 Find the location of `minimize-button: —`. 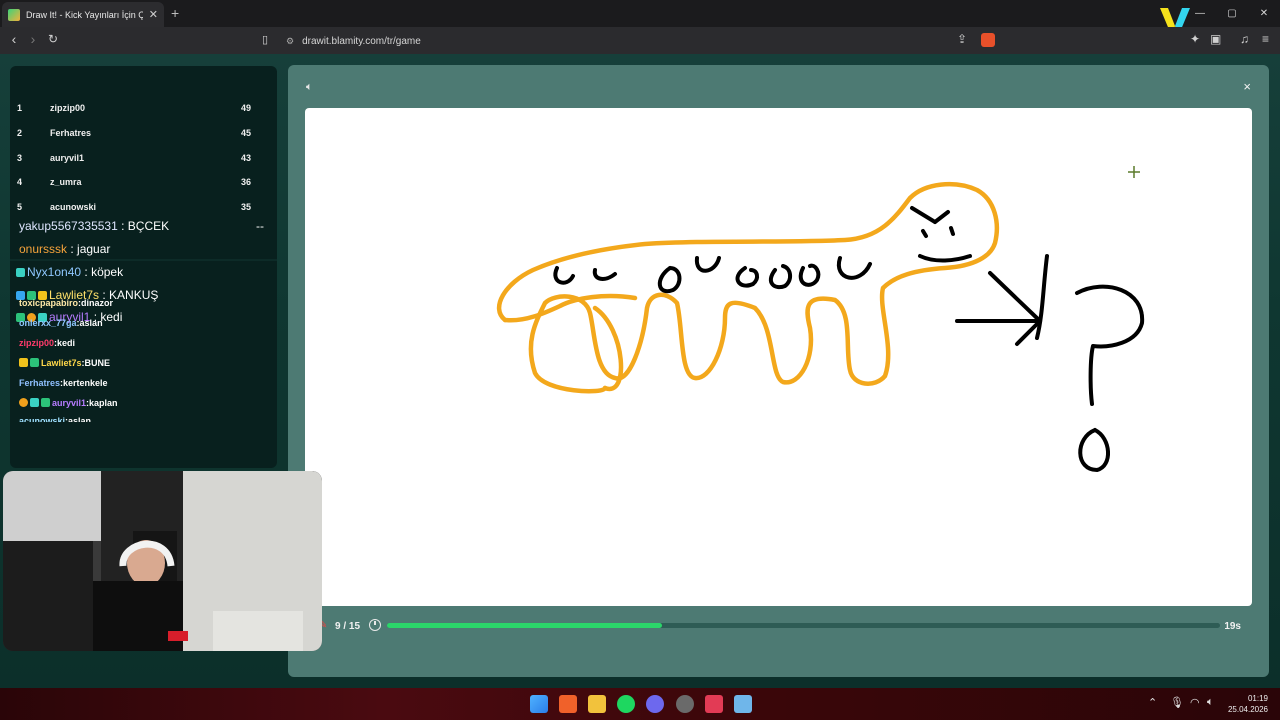

minimize-button: — is located at coordinates (1200, 13).